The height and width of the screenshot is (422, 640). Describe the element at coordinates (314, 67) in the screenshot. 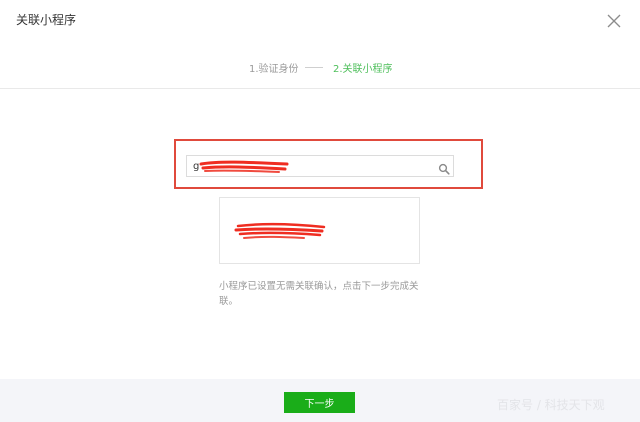

I see `step-connector` at that location.